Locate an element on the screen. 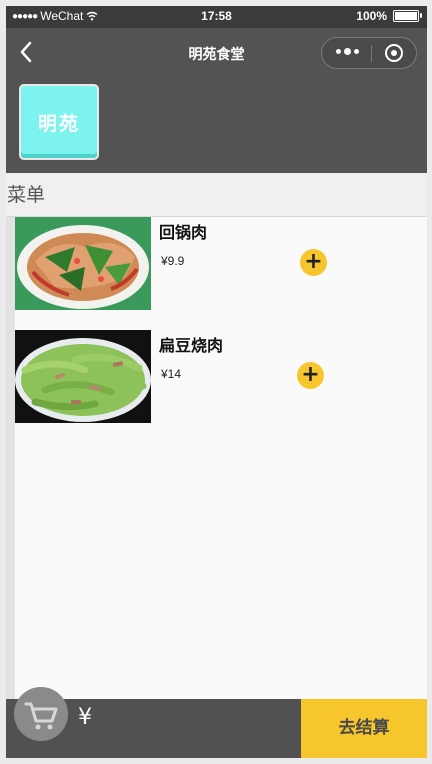 Image resolution: width=432 pixels, height=764 pixels. cart-icon is located at coordinates (41, 714).